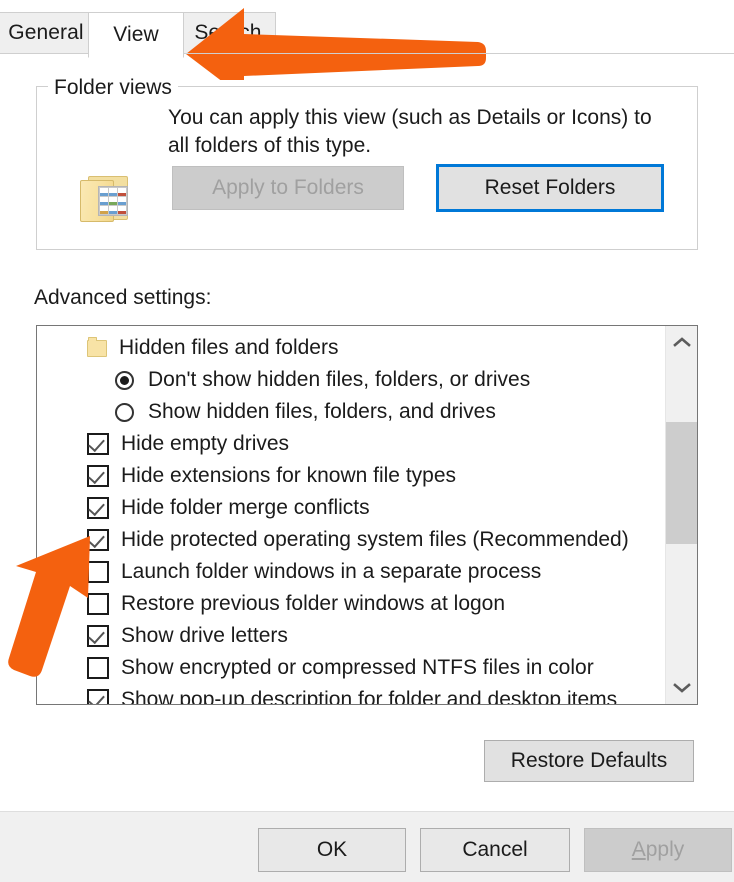 This screenshot has width=734, height=882. Describe the element at coordinates (205, 443) in the screenshot. I see `list-item-label: Hide empty drives` at that location.